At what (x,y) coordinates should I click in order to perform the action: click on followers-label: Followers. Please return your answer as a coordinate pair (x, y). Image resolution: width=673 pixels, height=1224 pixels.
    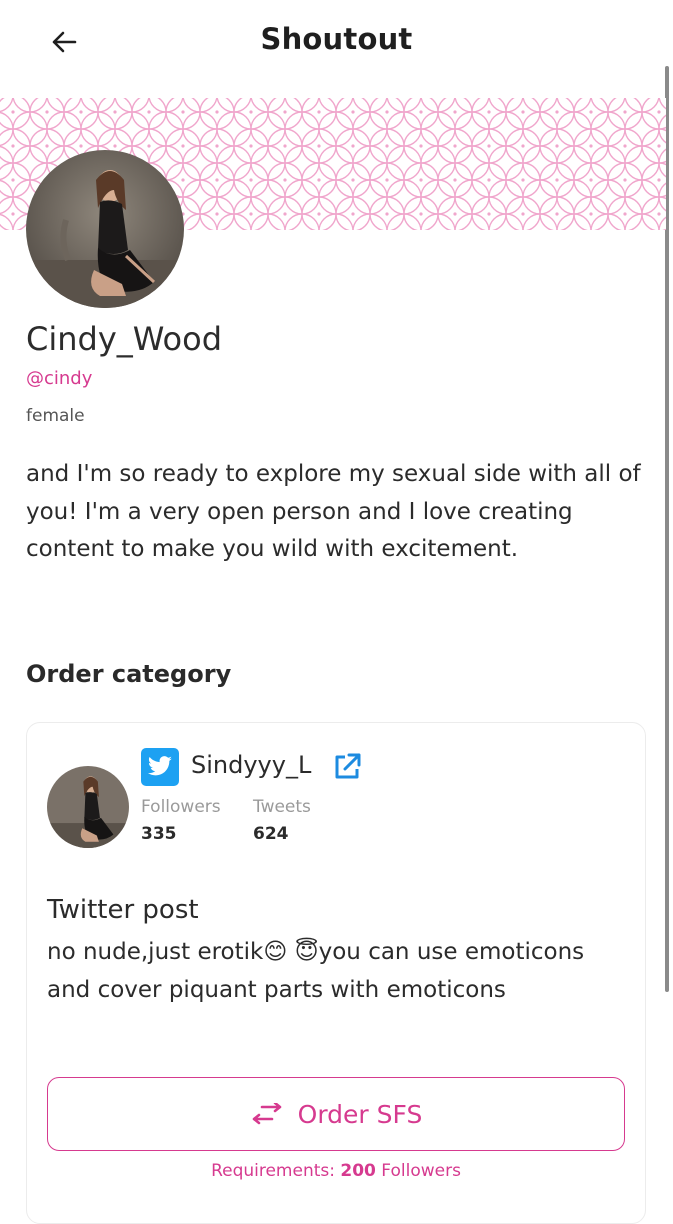
    Looking at the image, I should click on (181, 807).